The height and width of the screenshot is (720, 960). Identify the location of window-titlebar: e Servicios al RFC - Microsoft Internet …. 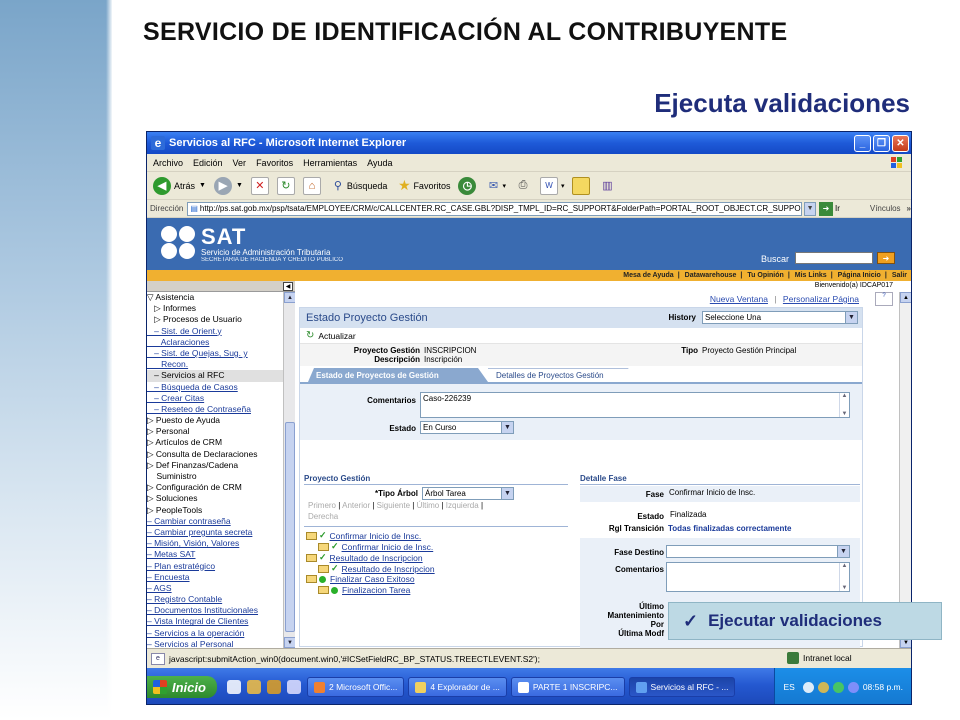
(529, 143).